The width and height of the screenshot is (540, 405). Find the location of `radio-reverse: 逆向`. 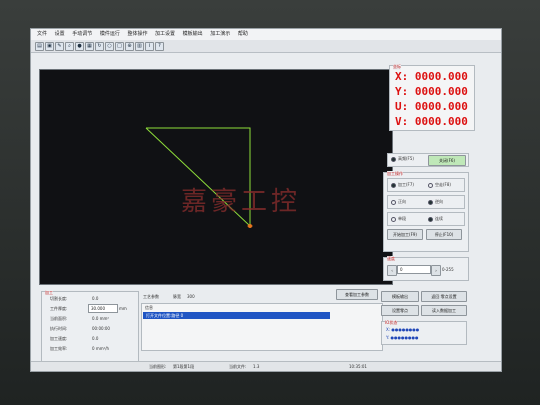

radio-reverse: 逆向 is located at coordinates (435, 202).